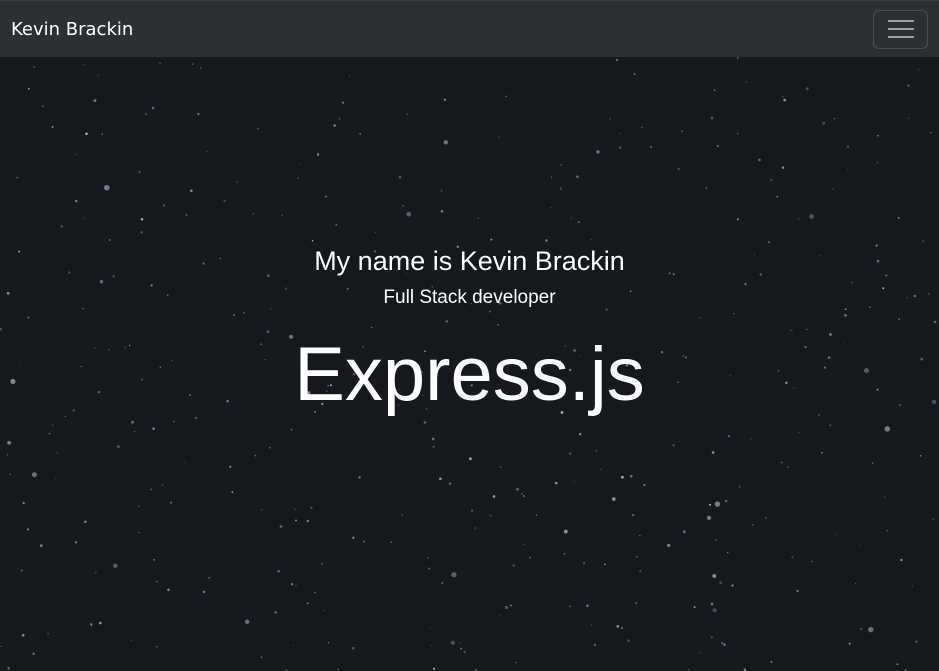 The width and height of the screenshot is (939, 671). Describe the element at coordinates (469, 261) in the screenshot. I see `hero-name-heading: My name is Kevin Brackin` at that location.